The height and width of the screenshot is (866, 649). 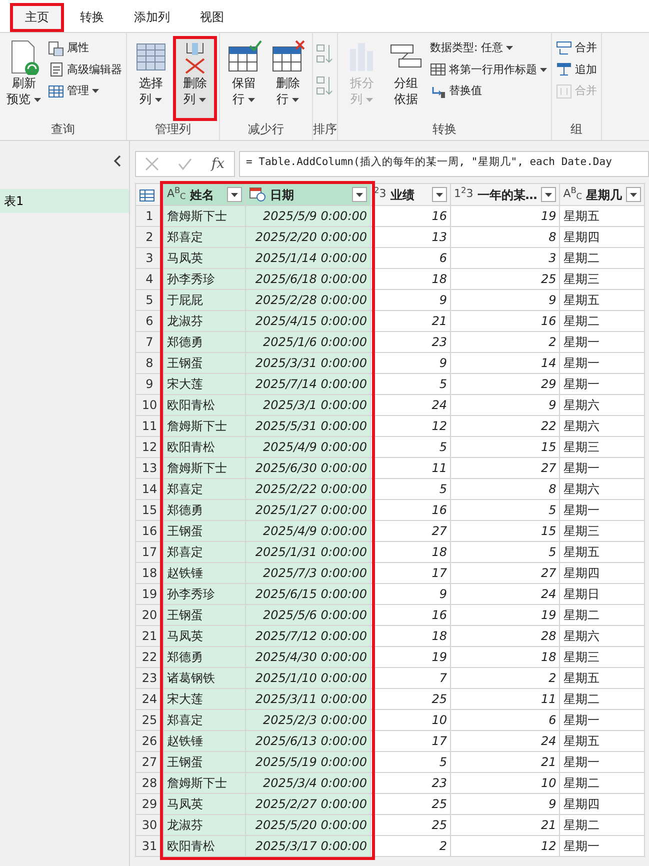 I want to click on table-cell: 19, so click(x=410, y=657).